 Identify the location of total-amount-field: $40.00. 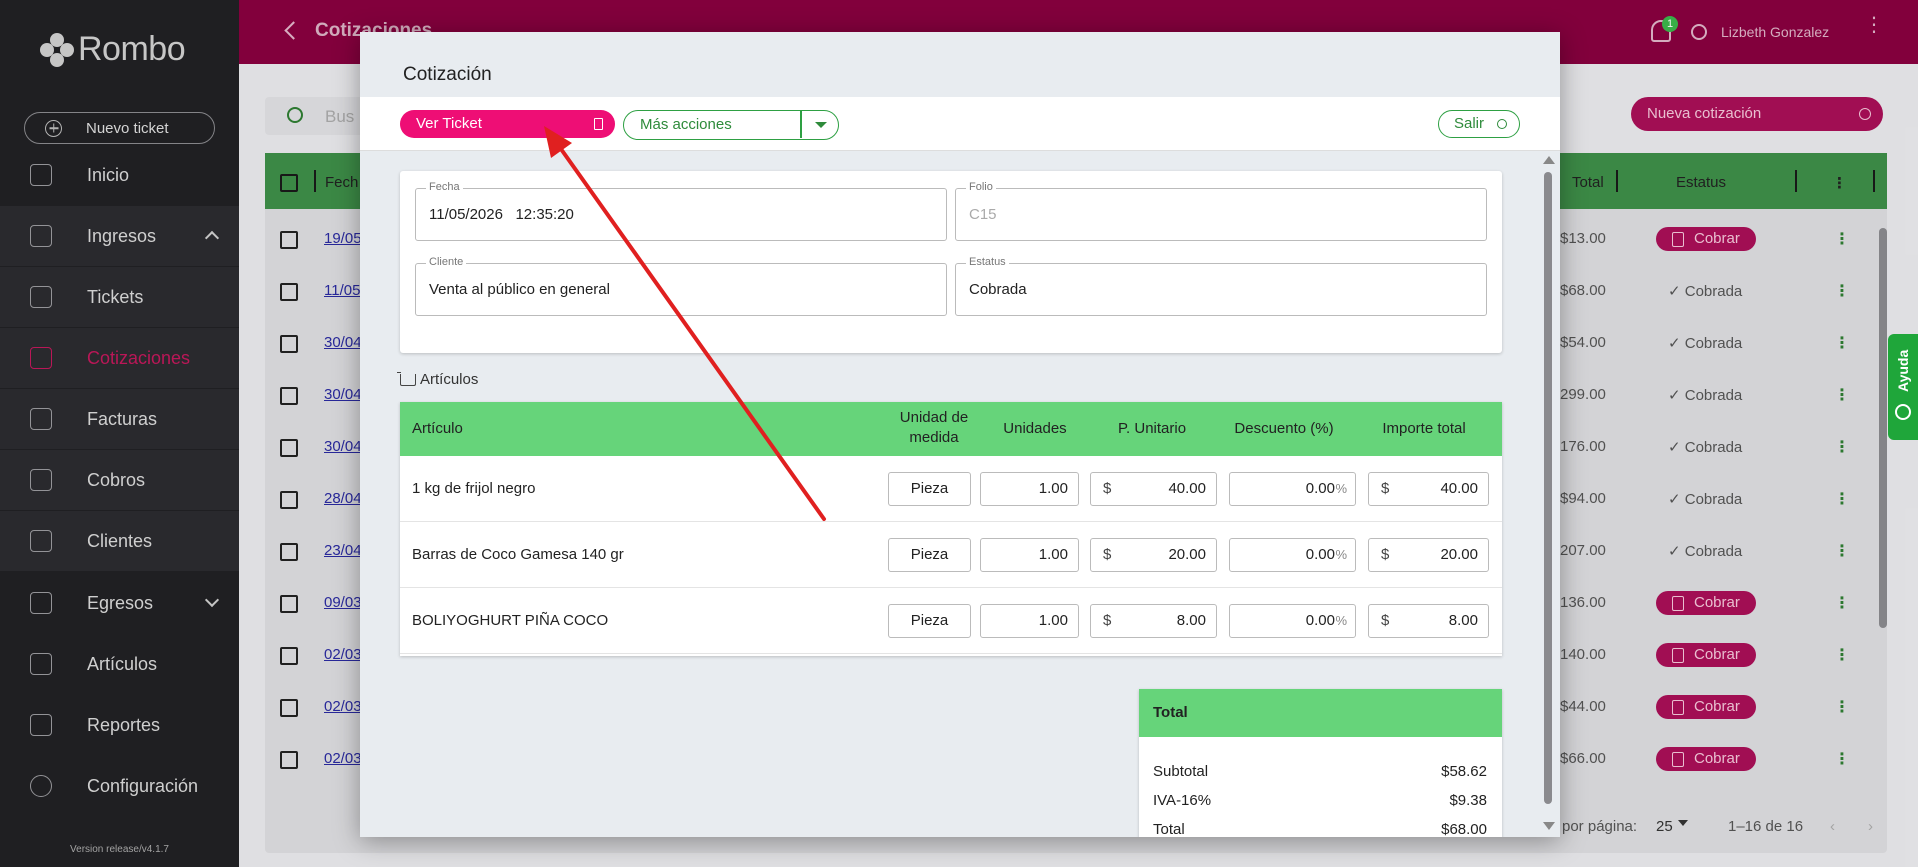
(1428, 489).